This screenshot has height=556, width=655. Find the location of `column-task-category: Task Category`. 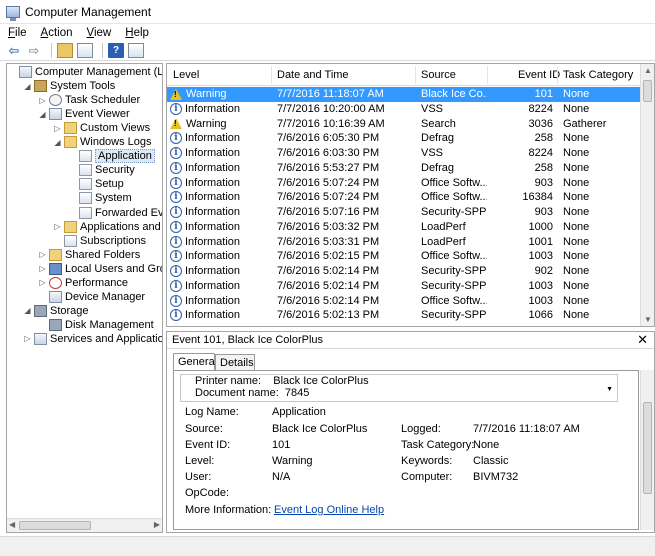

column-task-category: Task Category is located at coordinates (598, 75).